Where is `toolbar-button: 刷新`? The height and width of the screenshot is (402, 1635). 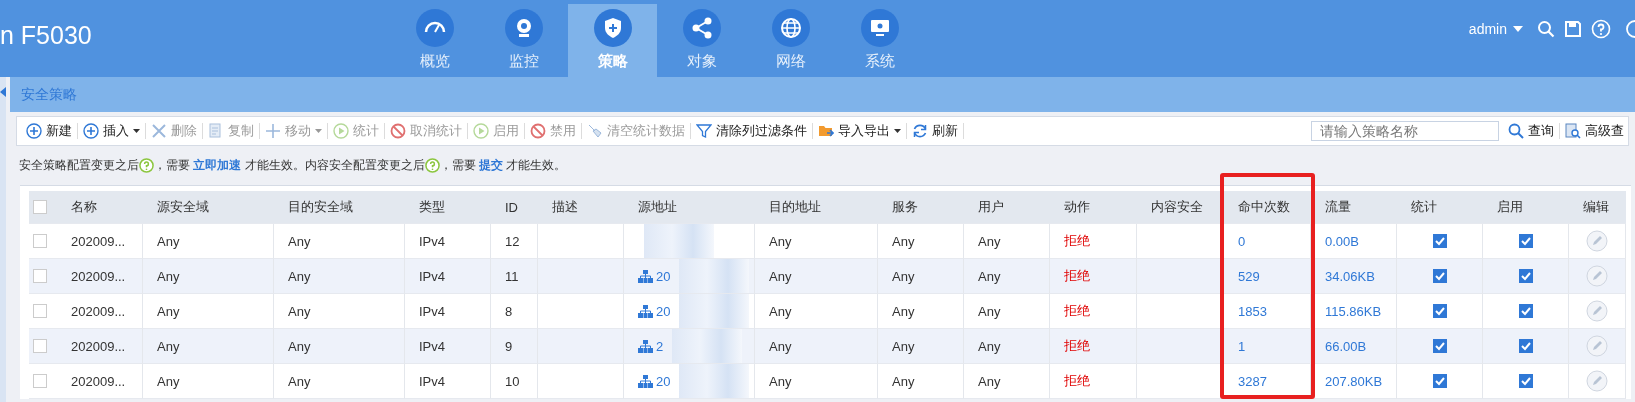 toolbar-button: 刷新 is located at coordinates (935, 131).